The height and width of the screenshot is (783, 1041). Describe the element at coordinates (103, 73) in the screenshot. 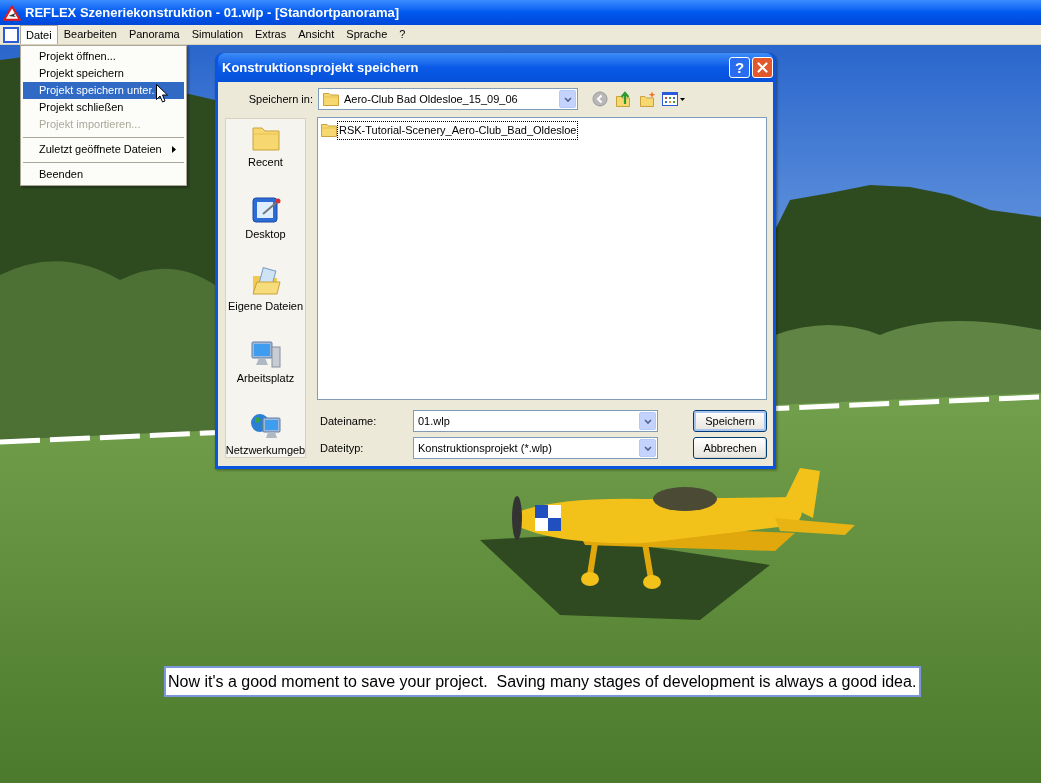

I see `menu-item: Projekt speichern` at that location.